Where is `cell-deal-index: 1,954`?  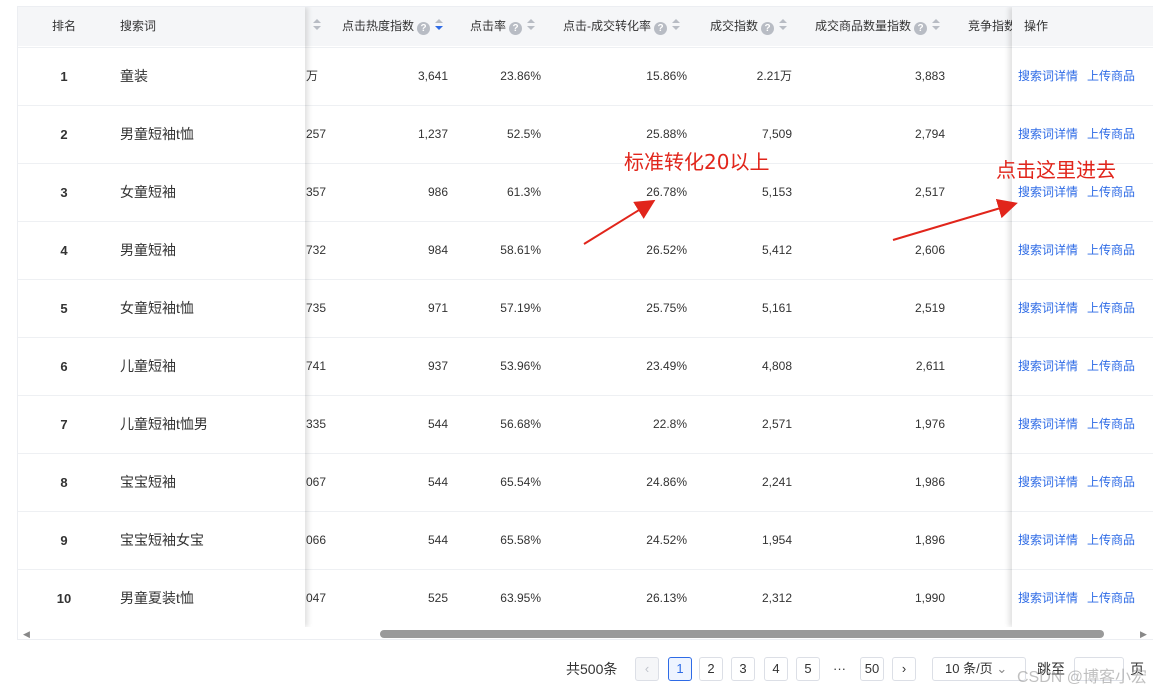
cell-deal-index: 1,954 is located at coordinates (776, 540).